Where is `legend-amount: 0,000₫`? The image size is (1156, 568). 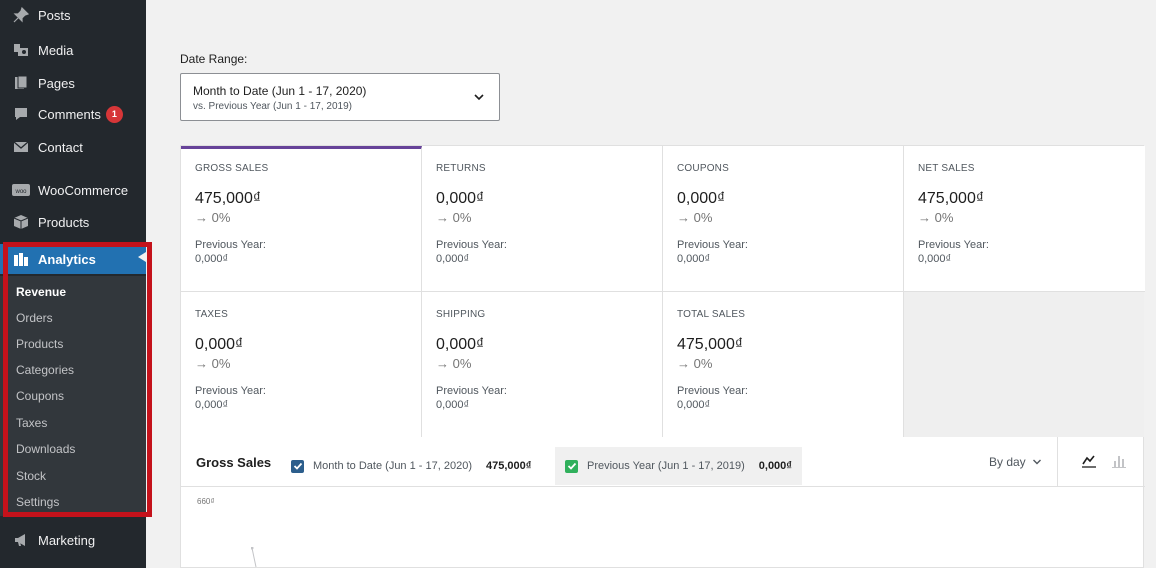
legend-amount: 0,000₫ is located at coordinates (775, 466).